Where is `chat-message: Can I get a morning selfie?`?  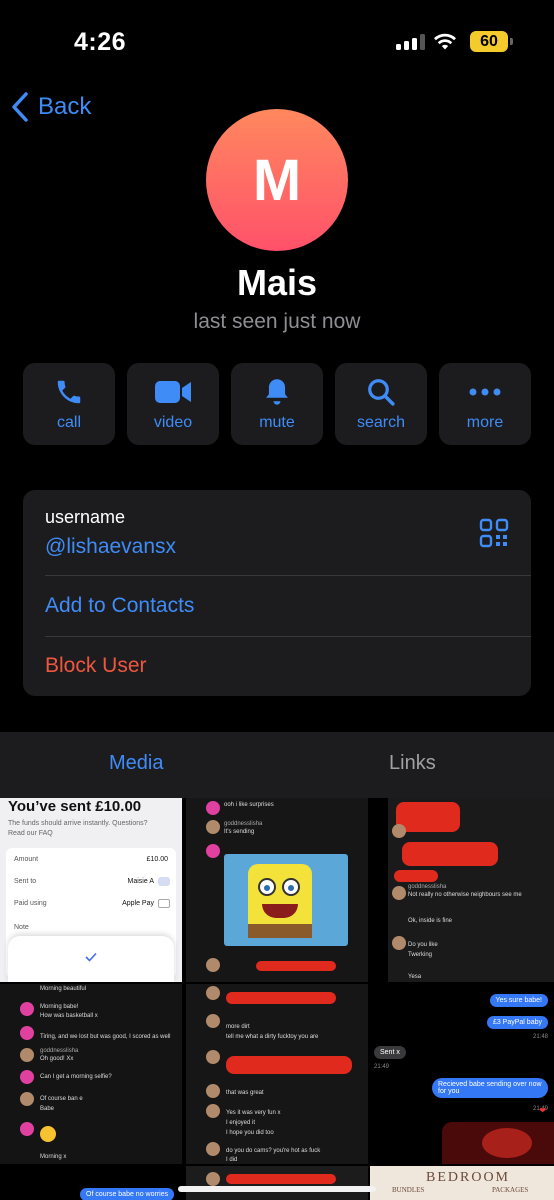
chat-message: Can I get a morning selfie? is located at coordinates (76, 1077).